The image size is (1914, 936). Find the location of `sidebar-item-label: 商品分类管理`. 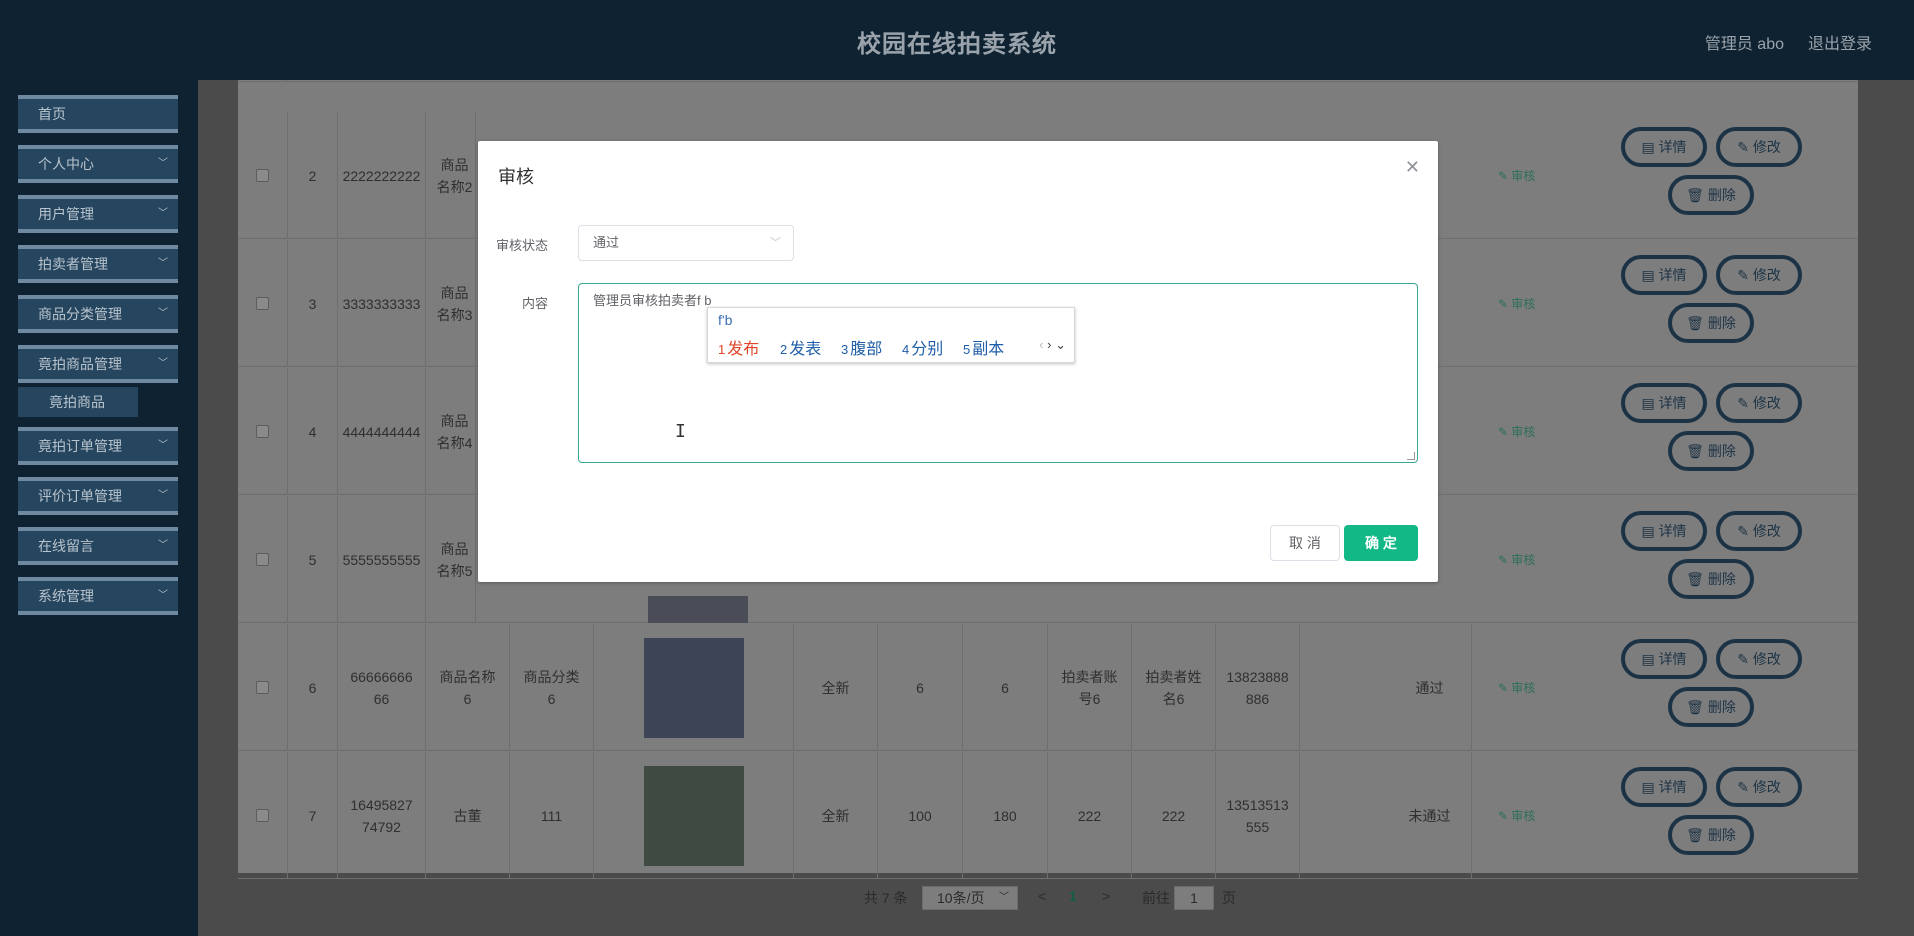

sidebar-item-label: 商品分类管理 is located at coordinates (80, 314).